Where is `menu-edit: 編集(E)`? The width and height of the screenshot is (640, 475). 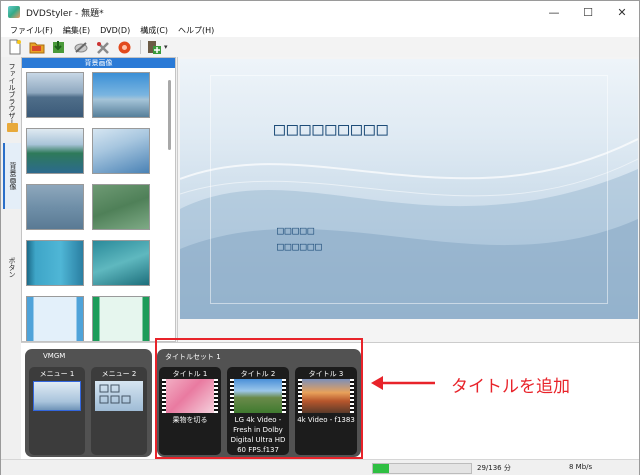
menu-edit: 編集(E) is located at coordinates (76, 30).